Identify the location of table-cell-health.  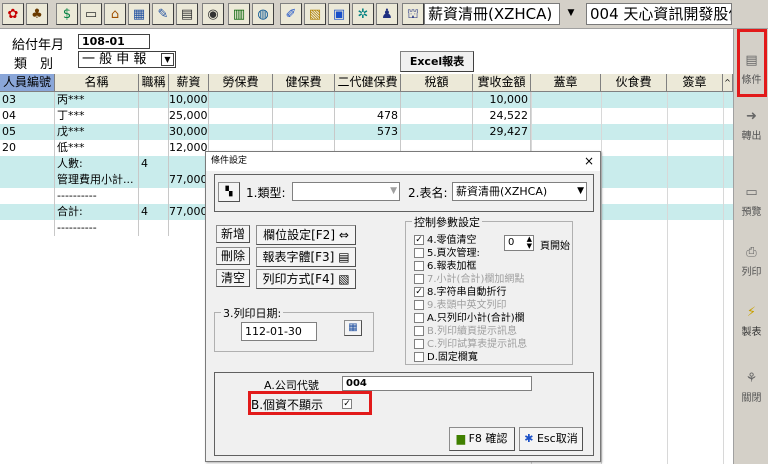
(304, 132).